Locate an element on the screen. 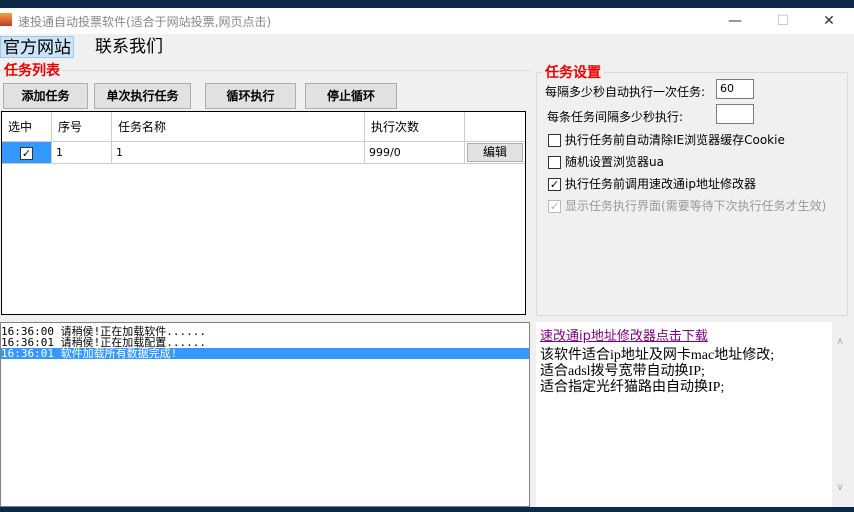  col-name: 任务名称 is located at coordinates (238, 127).